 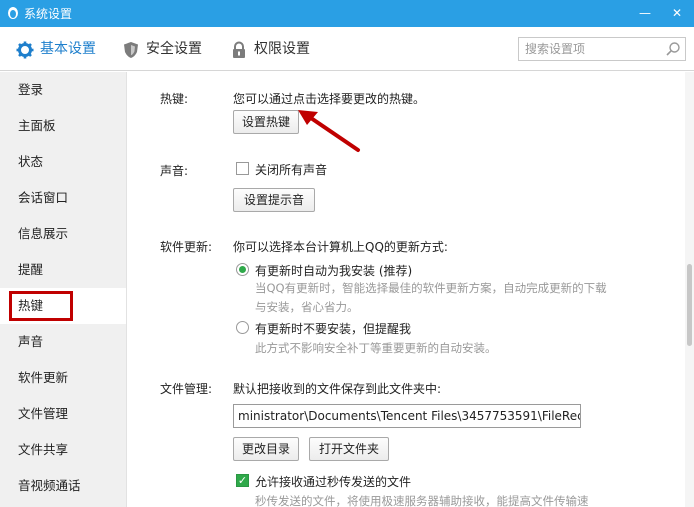 I want to click on sidebar-item-file-sharing: 文件共享, so click(x=63, y=450).